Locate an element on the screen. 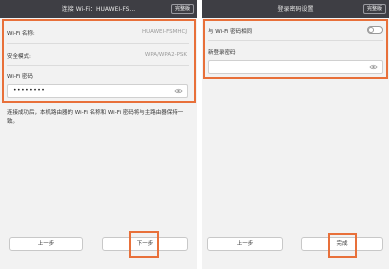 This screenshot has width=389, height=269. next-button: 下一步 is located at coordinates (145, 244).